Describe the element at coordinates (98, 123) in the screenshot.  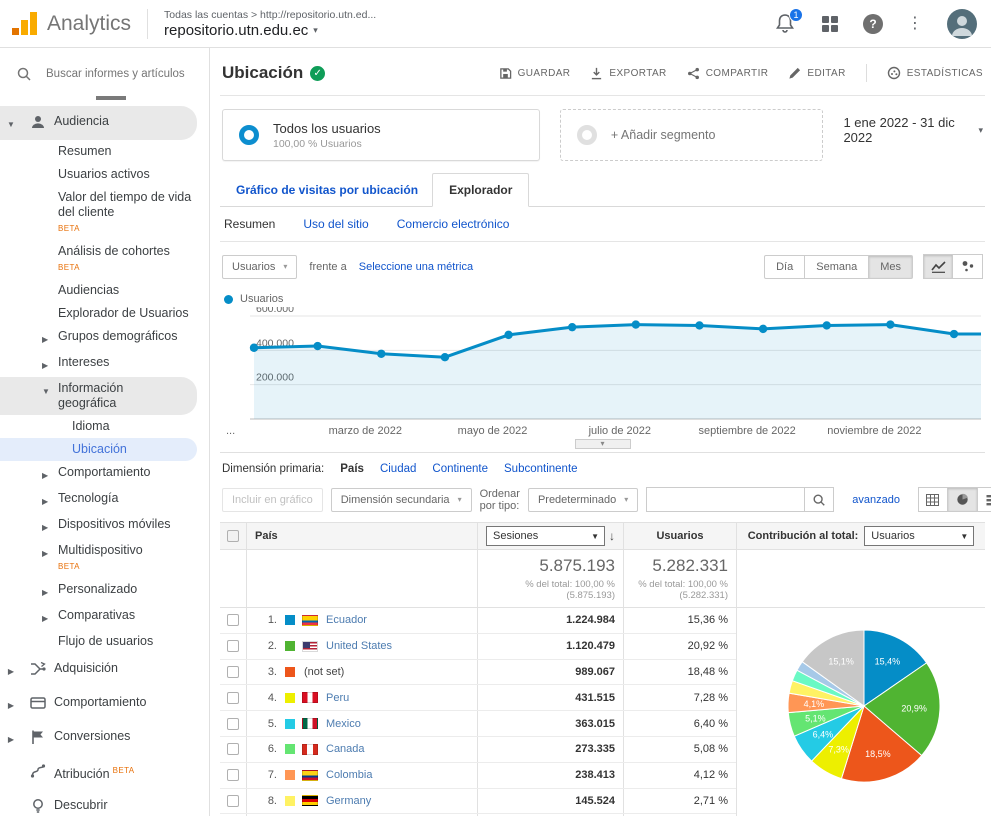
I see `sidebar-item-audiencia: ▼ Audiencia` at that location.